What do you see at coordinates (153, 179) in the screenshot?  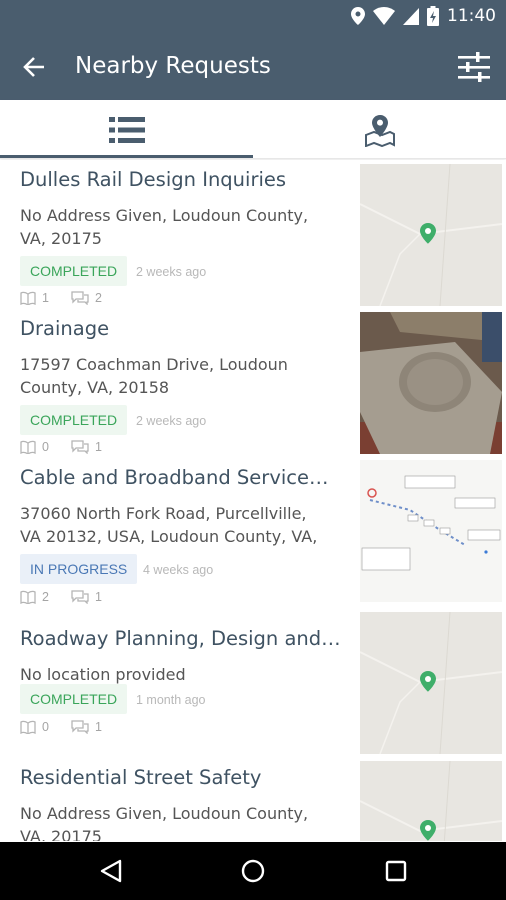 I see `request-title: Dulles Rail Design Inquiries` at bounding box center [153, 179].